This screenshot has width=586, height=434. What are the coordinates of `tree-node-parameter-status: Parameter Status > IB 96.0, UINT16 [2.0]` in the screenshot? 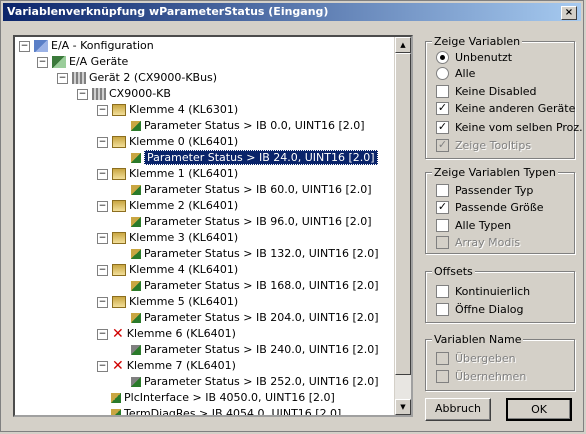 It's located at (251, 222).